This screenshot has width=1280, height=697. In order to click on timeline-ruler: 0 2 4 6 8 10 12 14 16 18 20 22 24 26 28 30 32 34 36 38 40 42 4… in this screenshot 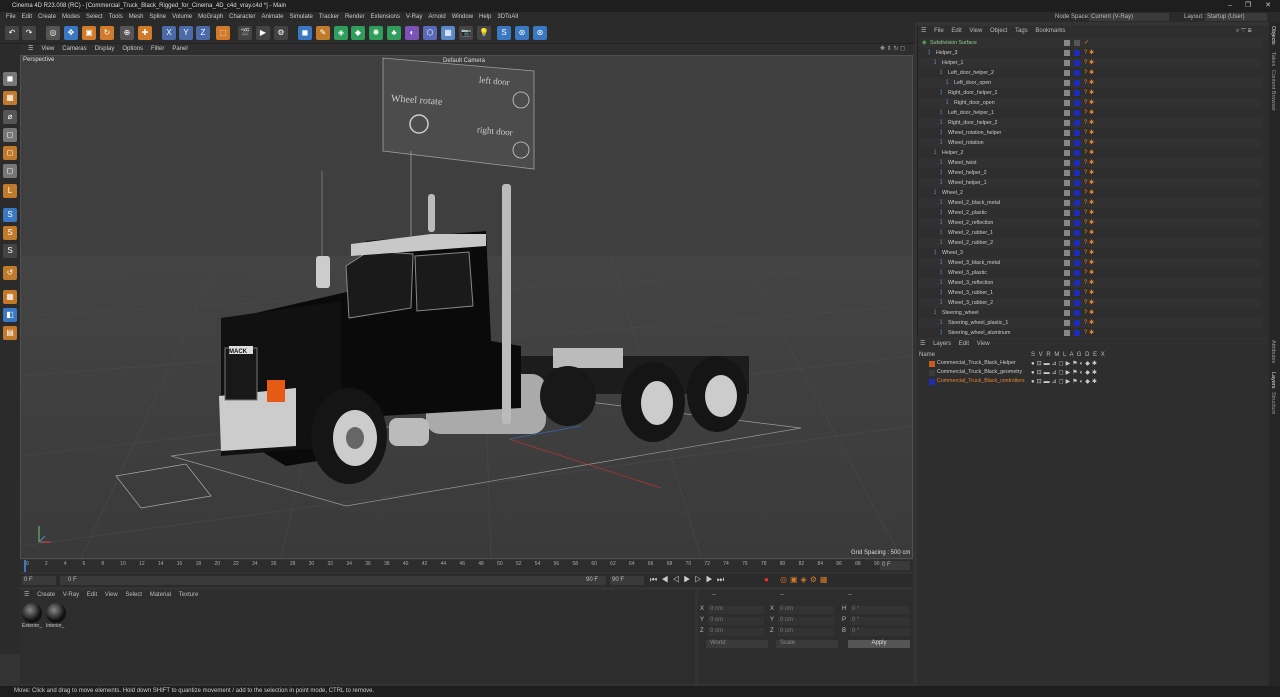, I will do `click(466, 566)`.